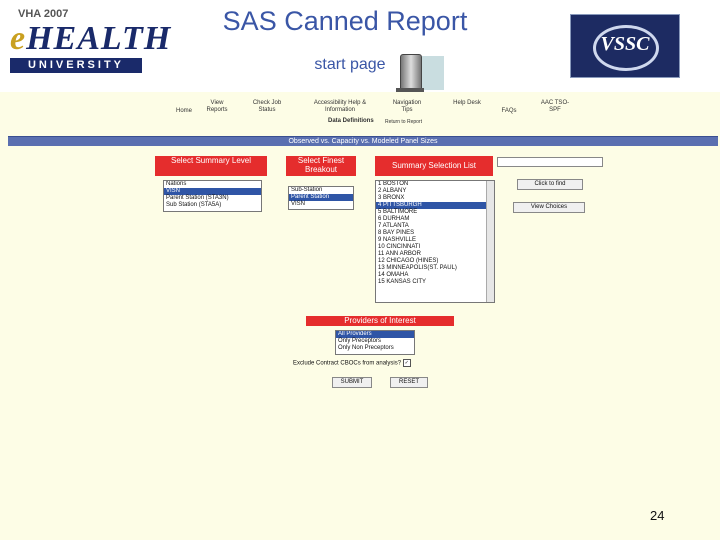 The image size is (720, 540). What do you see at coordinates (340, 107) in the screenshot?
I see `nav-accessibility-help: Accessibility Help & Information` at bounding box center [340, 107].